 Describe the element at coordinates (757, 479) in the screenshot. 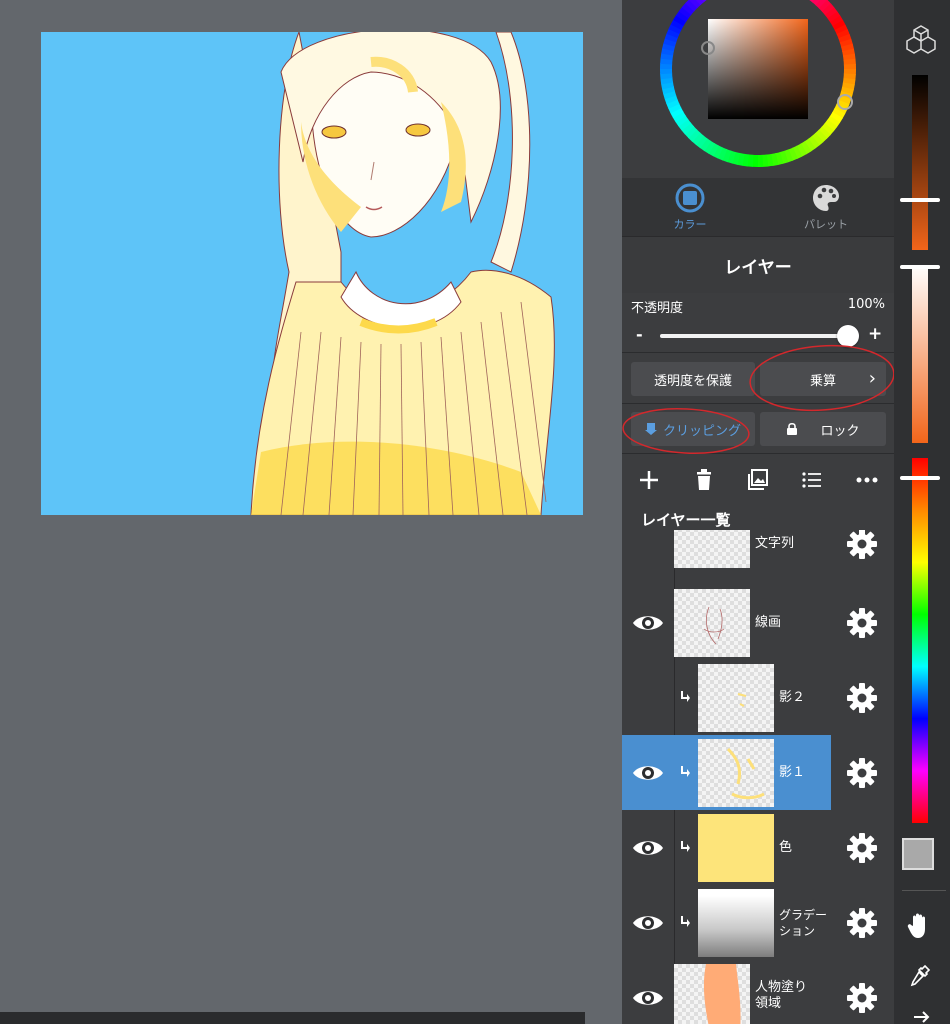

I see `import-image-icon` at that location.